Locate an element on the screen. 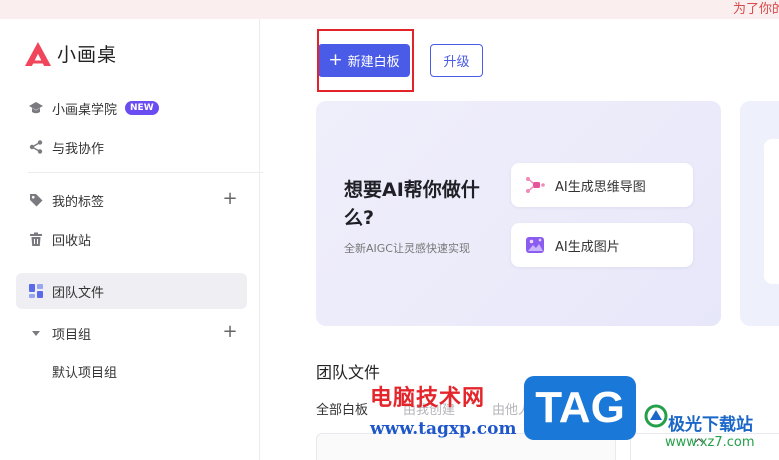 The height and width of the screenshot is (460, 779). sidebar-item-label: 小画桌学院 is located at coordinates (85, 110).